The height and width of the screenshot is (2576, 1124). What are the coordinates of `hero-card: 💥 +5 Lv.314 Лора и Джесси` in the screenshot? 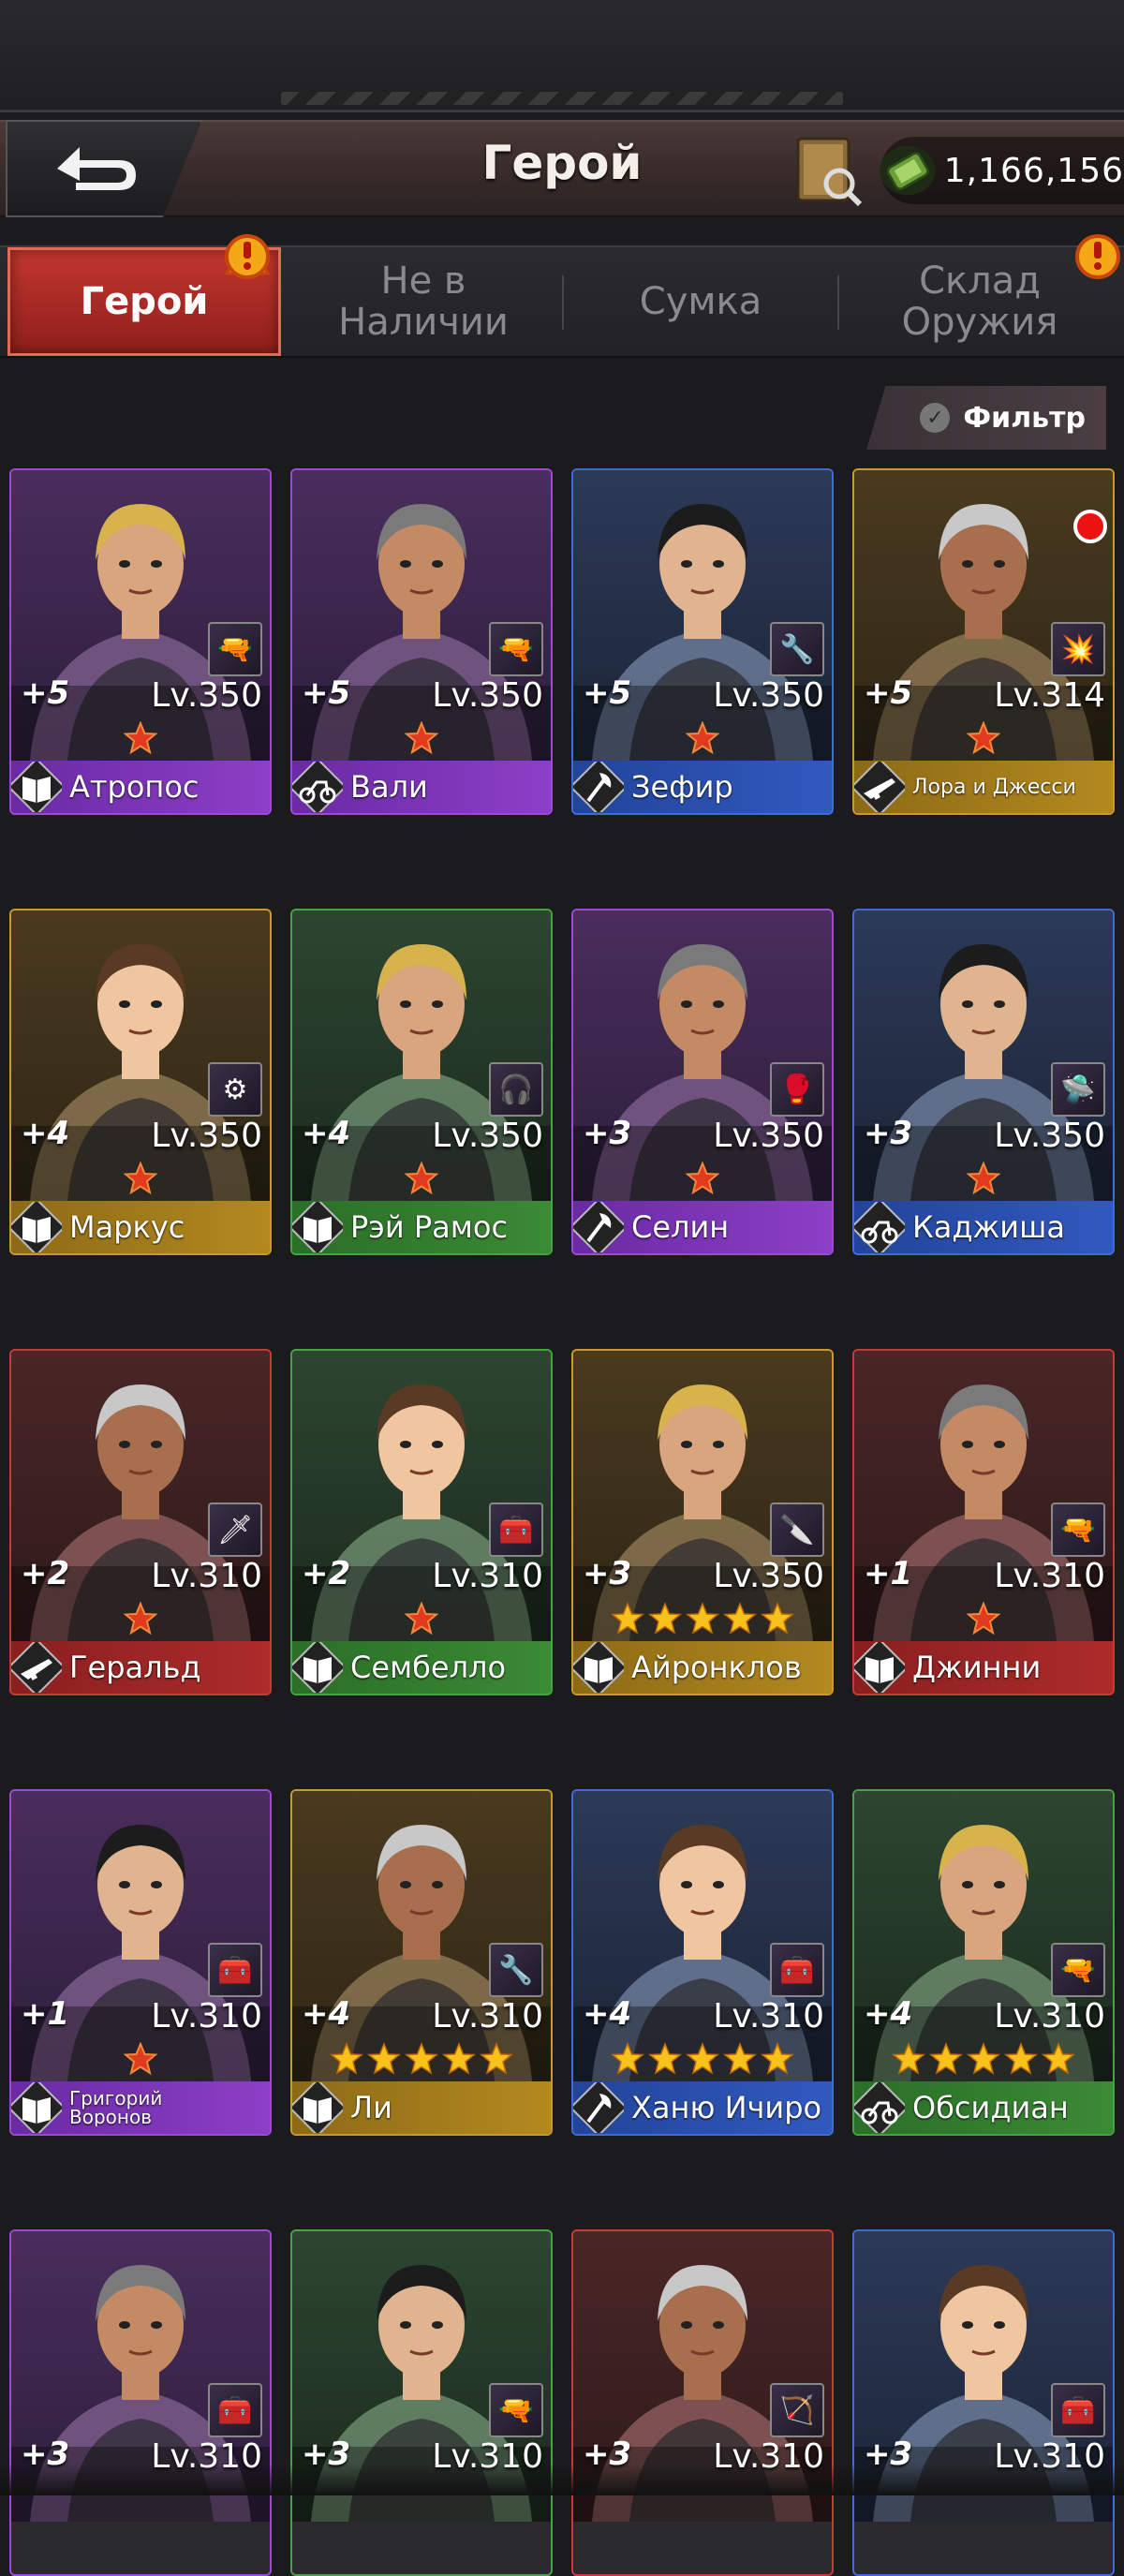 It's located at (983, 641).